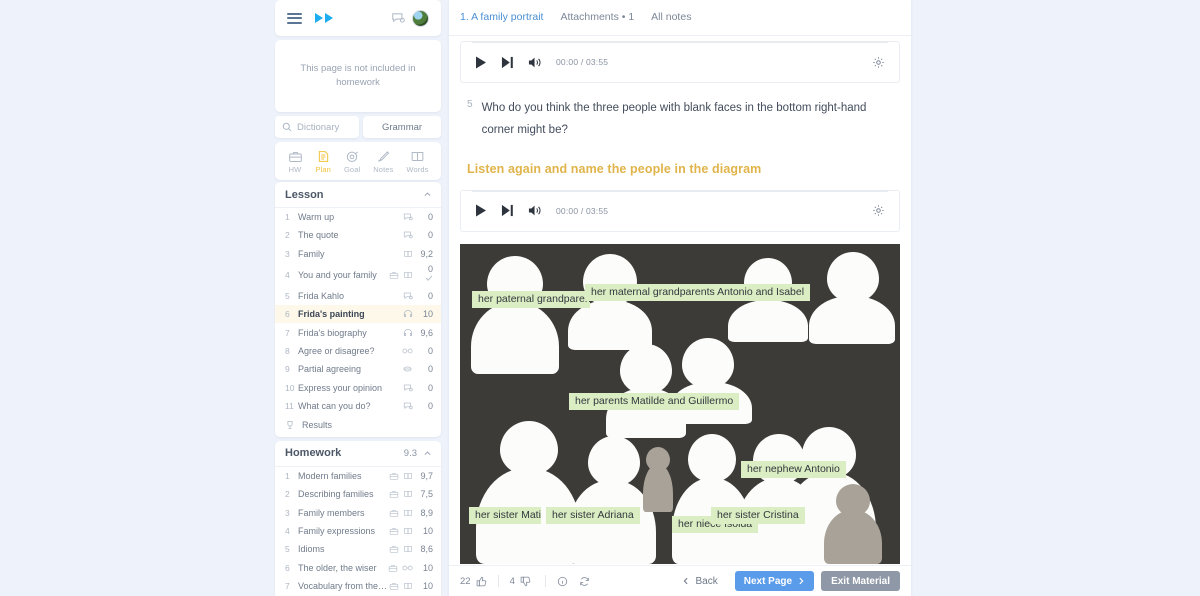 The height and width of the screenshot is (596, 1200). I want to click on tag-sister-matilde: her sister Matilde, so click(505, 515).